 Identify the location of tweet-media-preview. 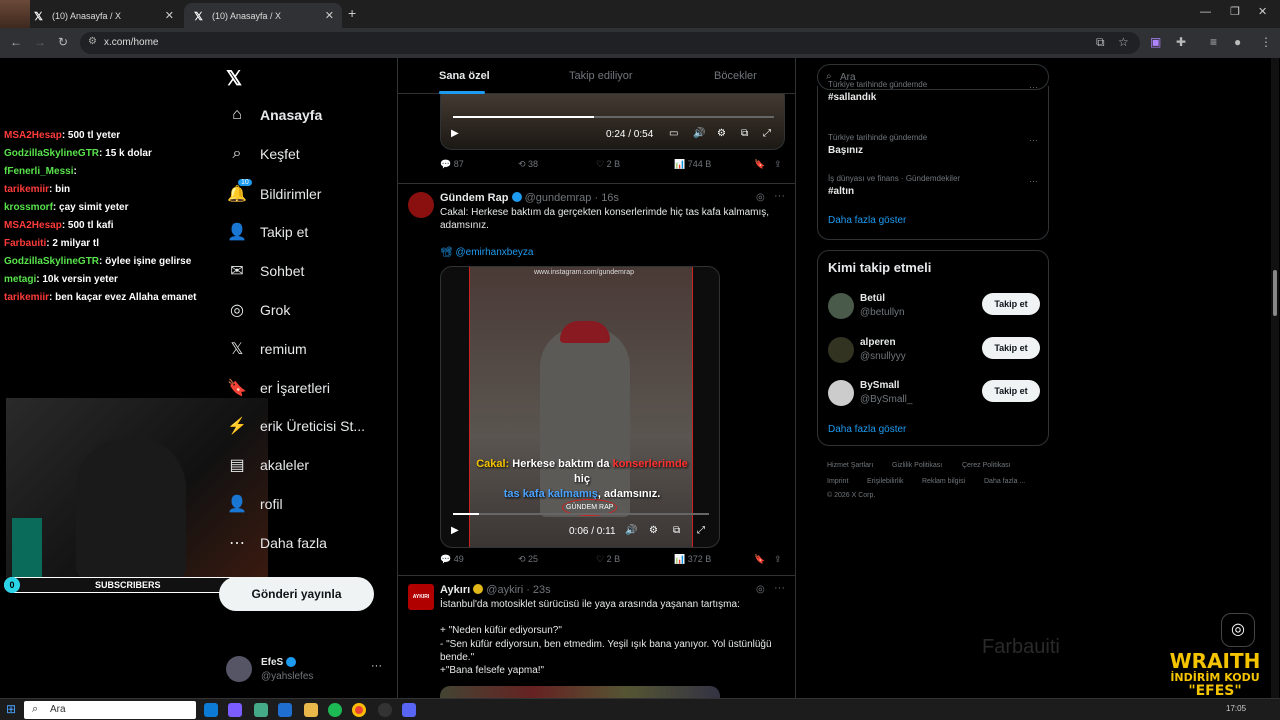
(580, 692).